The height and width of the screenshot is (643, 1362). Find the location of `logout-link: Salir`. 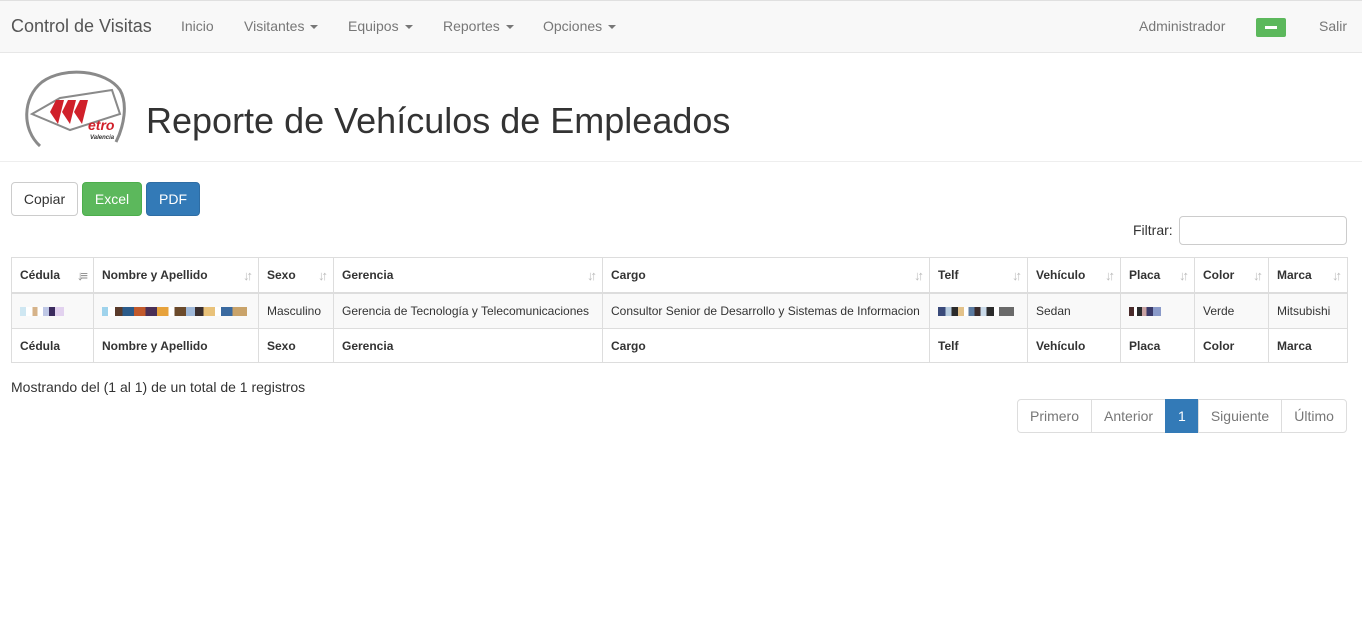

logout-link: Salir is located at coordinates (1333, 26).